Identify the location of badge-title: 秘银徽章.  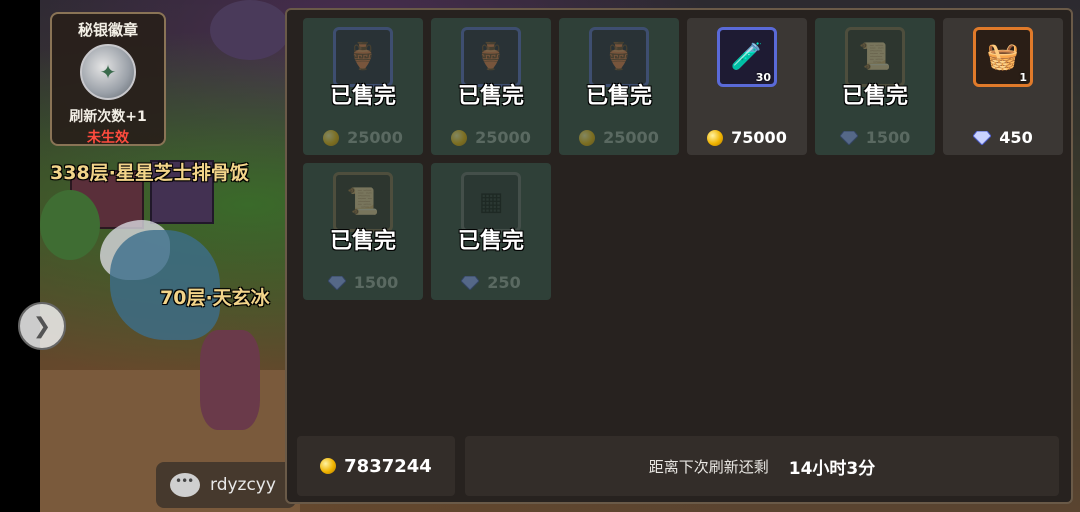
(107, 30).